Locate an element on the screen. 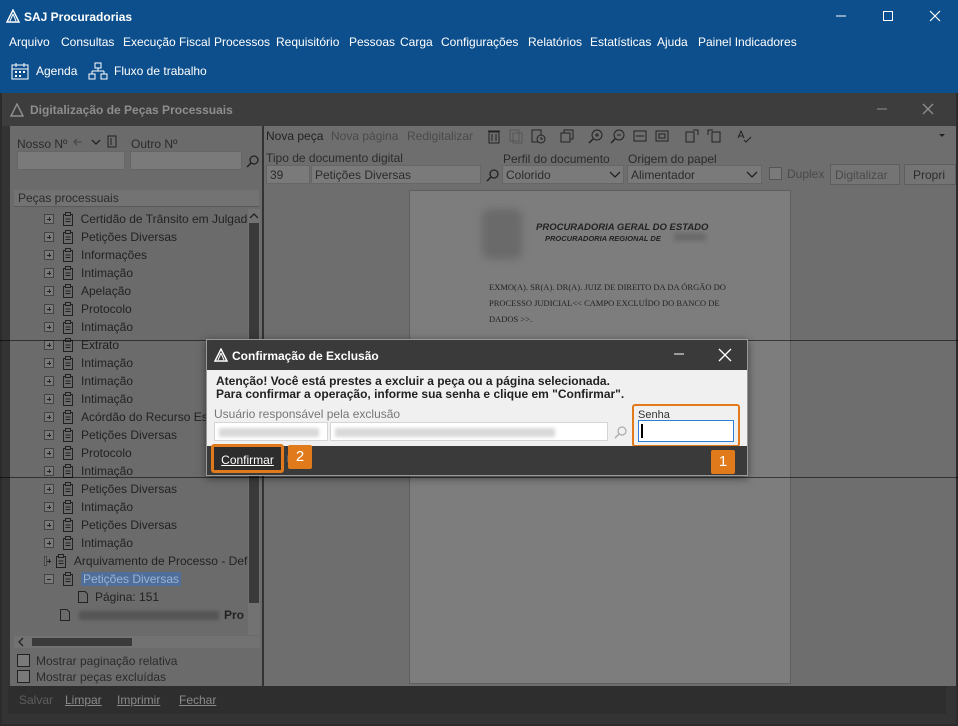  agenda-button: Agenda is located at coordinates (43, 71).